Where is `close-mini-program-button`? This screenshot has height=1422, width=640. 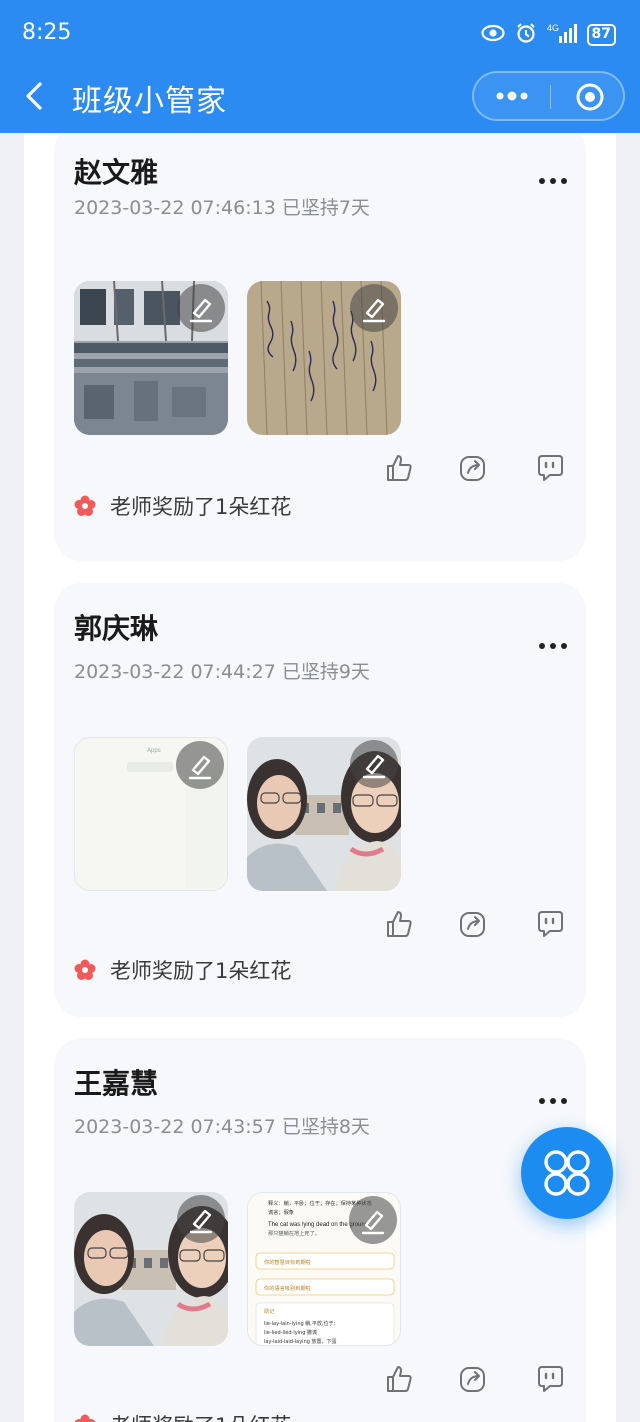
close-mini-program-button is located at coordinates (590, 97).